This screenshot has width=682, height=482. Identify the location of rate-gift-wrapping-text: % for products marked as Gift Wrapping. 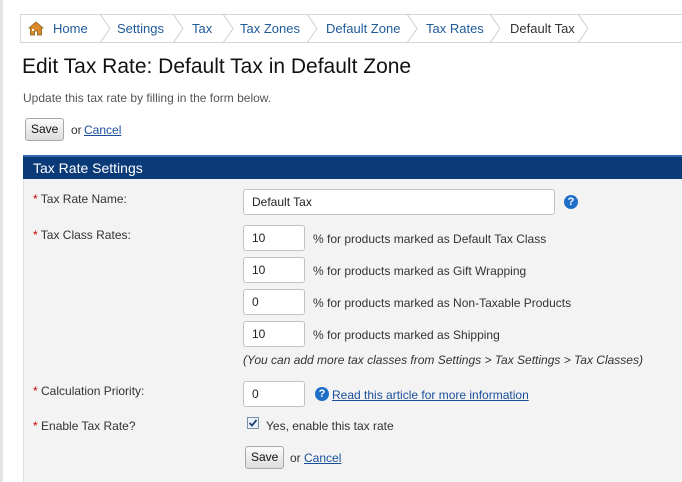
(420, 271).